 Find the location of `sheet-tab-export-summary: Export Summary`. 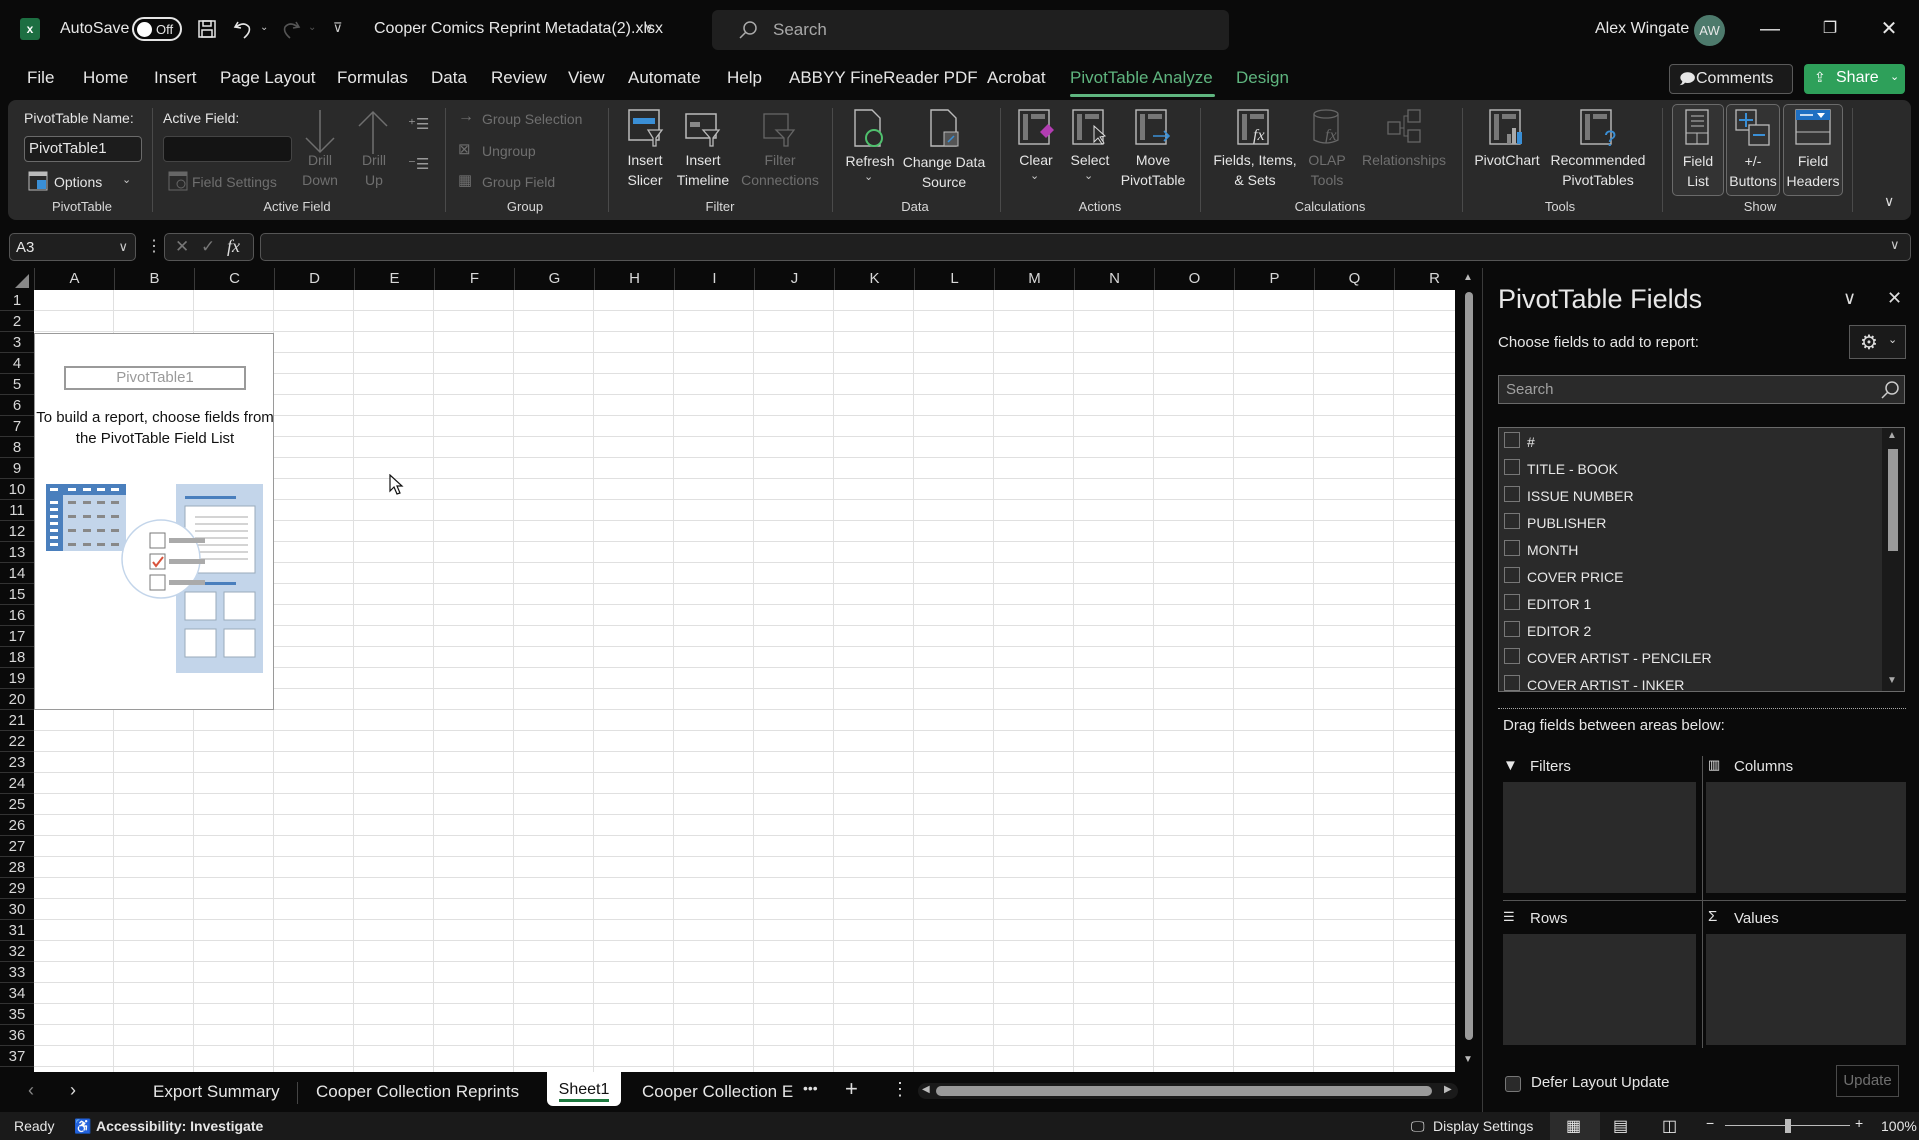

sheet-tab-export-summary: Export Summary is located at coordinates (216, 1092).